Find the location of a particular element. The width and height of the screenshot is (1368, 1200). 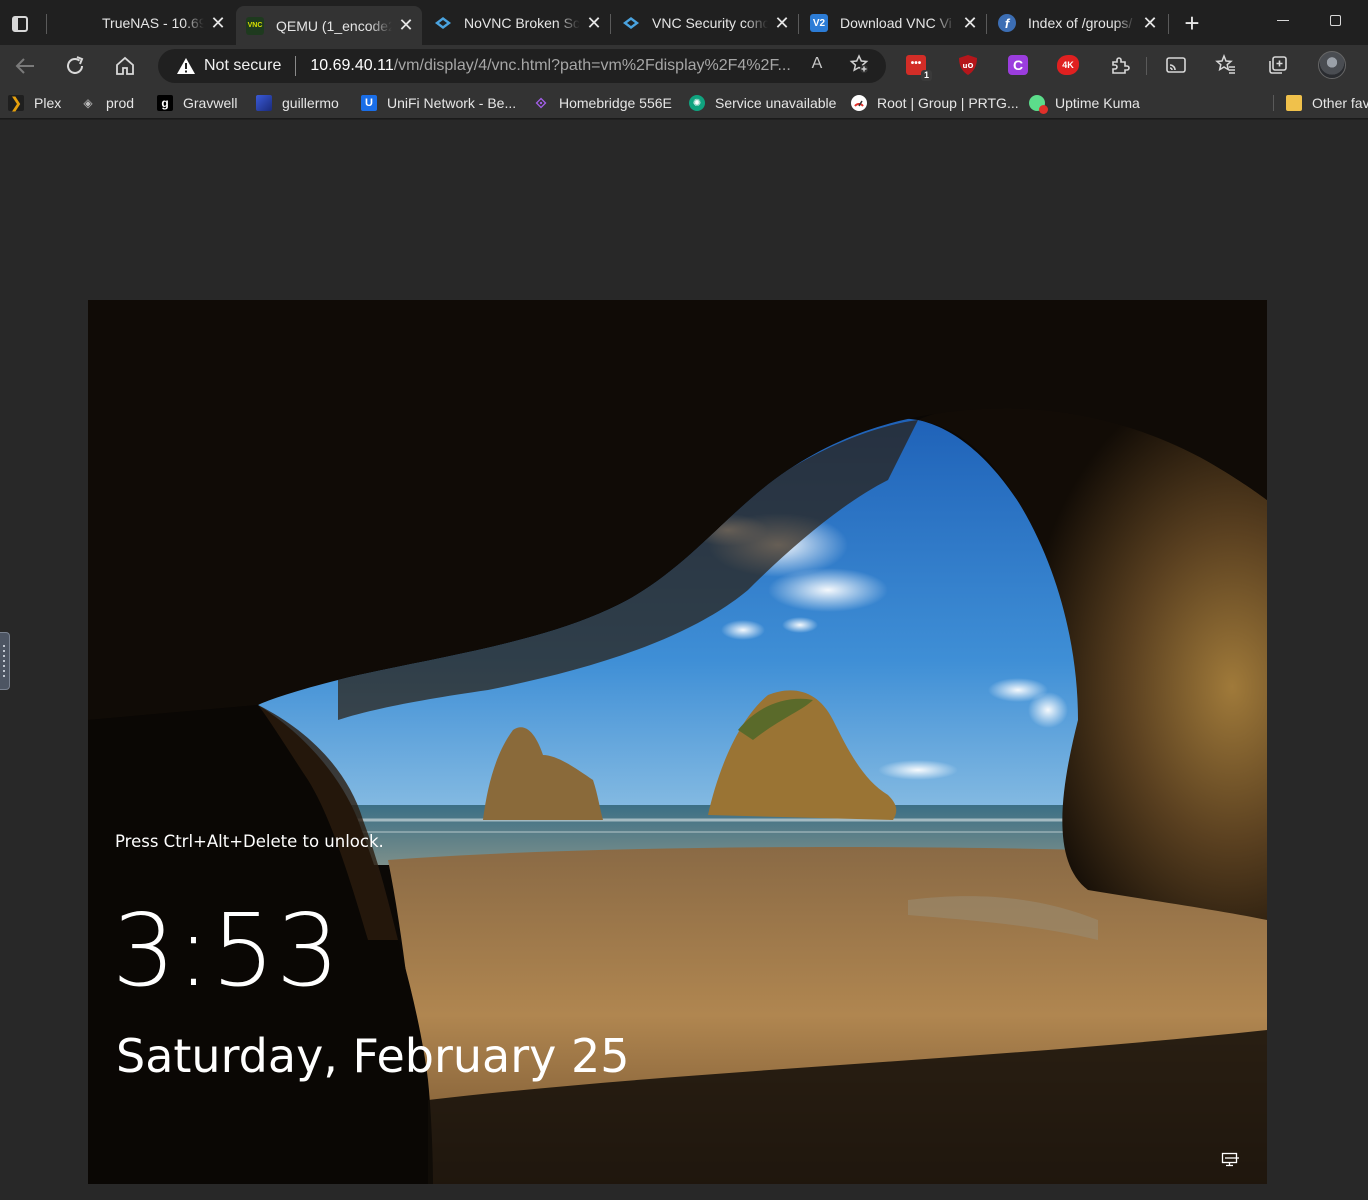

tab-title: Index of /groups/ is located at coordinates (1080, 23).